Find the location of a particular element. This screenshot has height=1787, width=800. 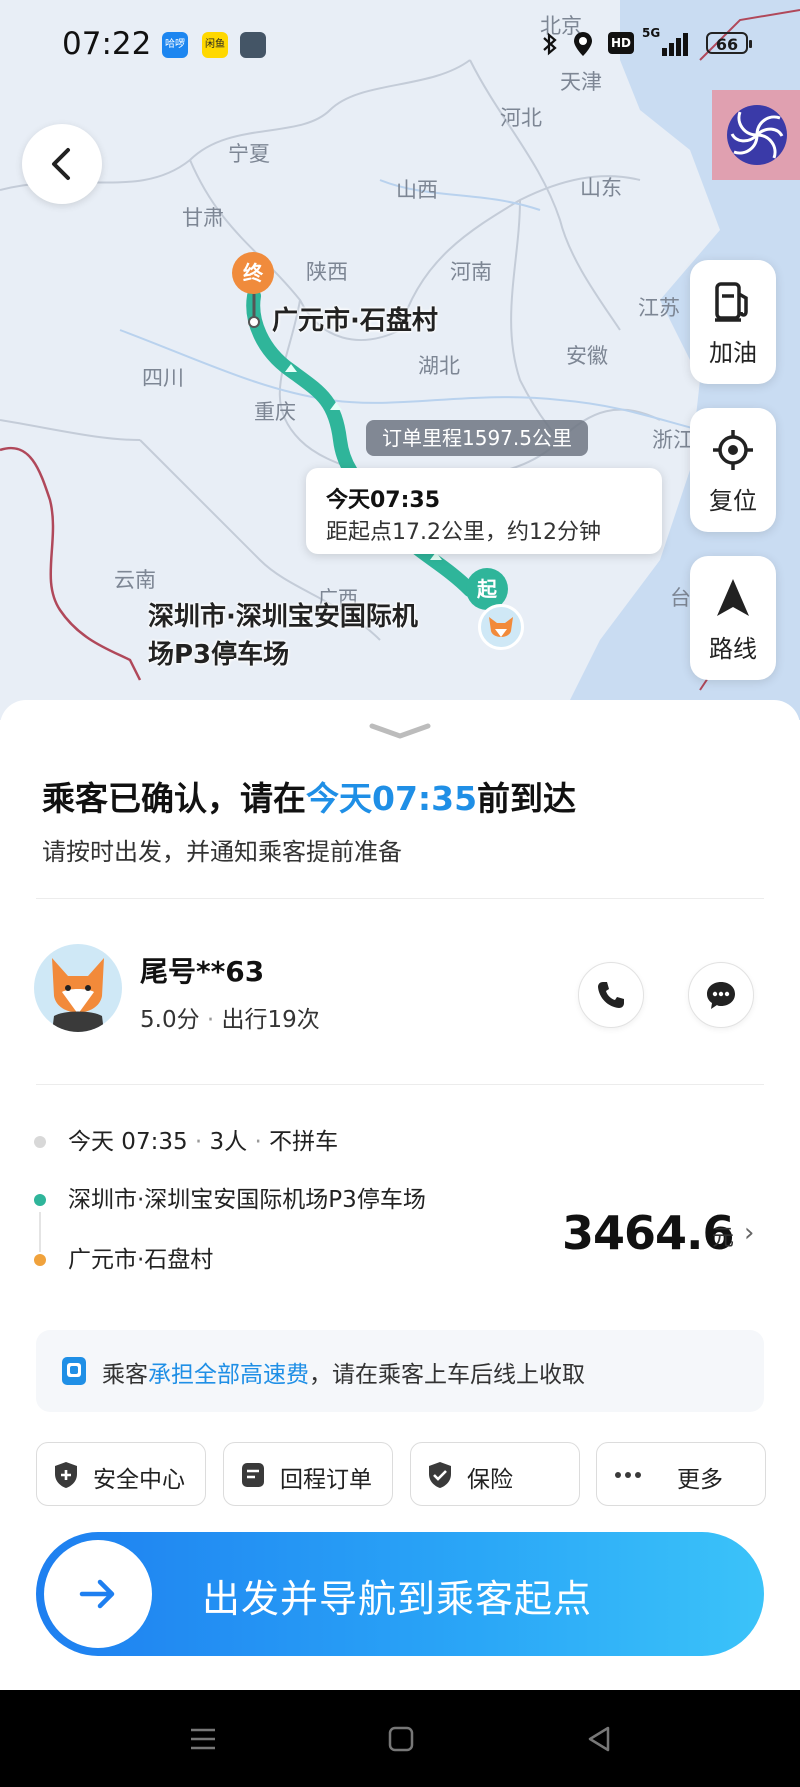

eta-time: 今天07:35 is located at coordinates (383, 500).